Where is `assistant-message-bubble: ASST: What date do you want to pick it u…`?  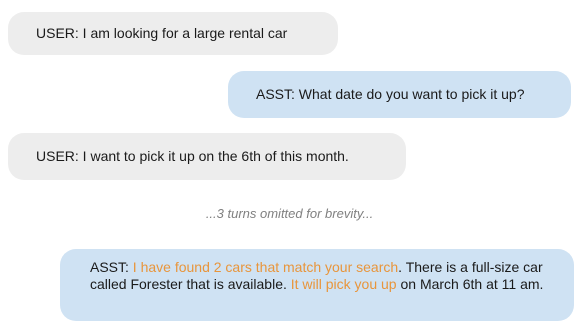 assistant-message-bubble: ASST: What date do you want to pick it u… is located at coordinates (399, 94).